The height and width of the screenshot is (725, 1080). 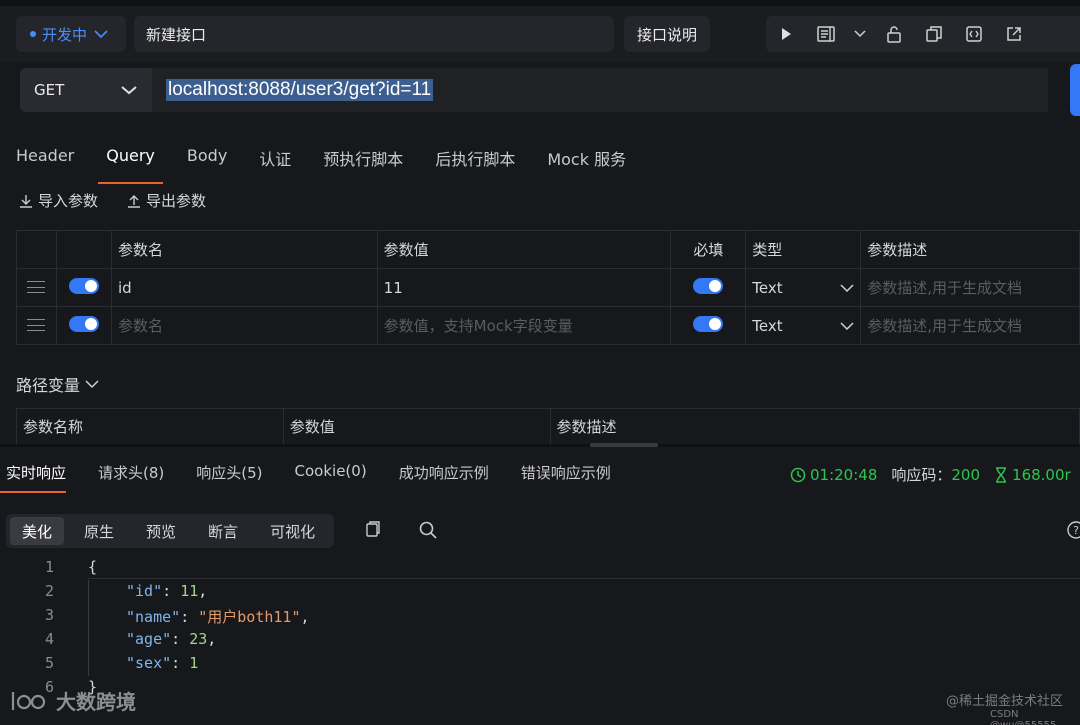 What do you see at coordinates (921, 475) in the screenshot?
I see `status-code-label: 响应码：` at bounding box center [921, 475].